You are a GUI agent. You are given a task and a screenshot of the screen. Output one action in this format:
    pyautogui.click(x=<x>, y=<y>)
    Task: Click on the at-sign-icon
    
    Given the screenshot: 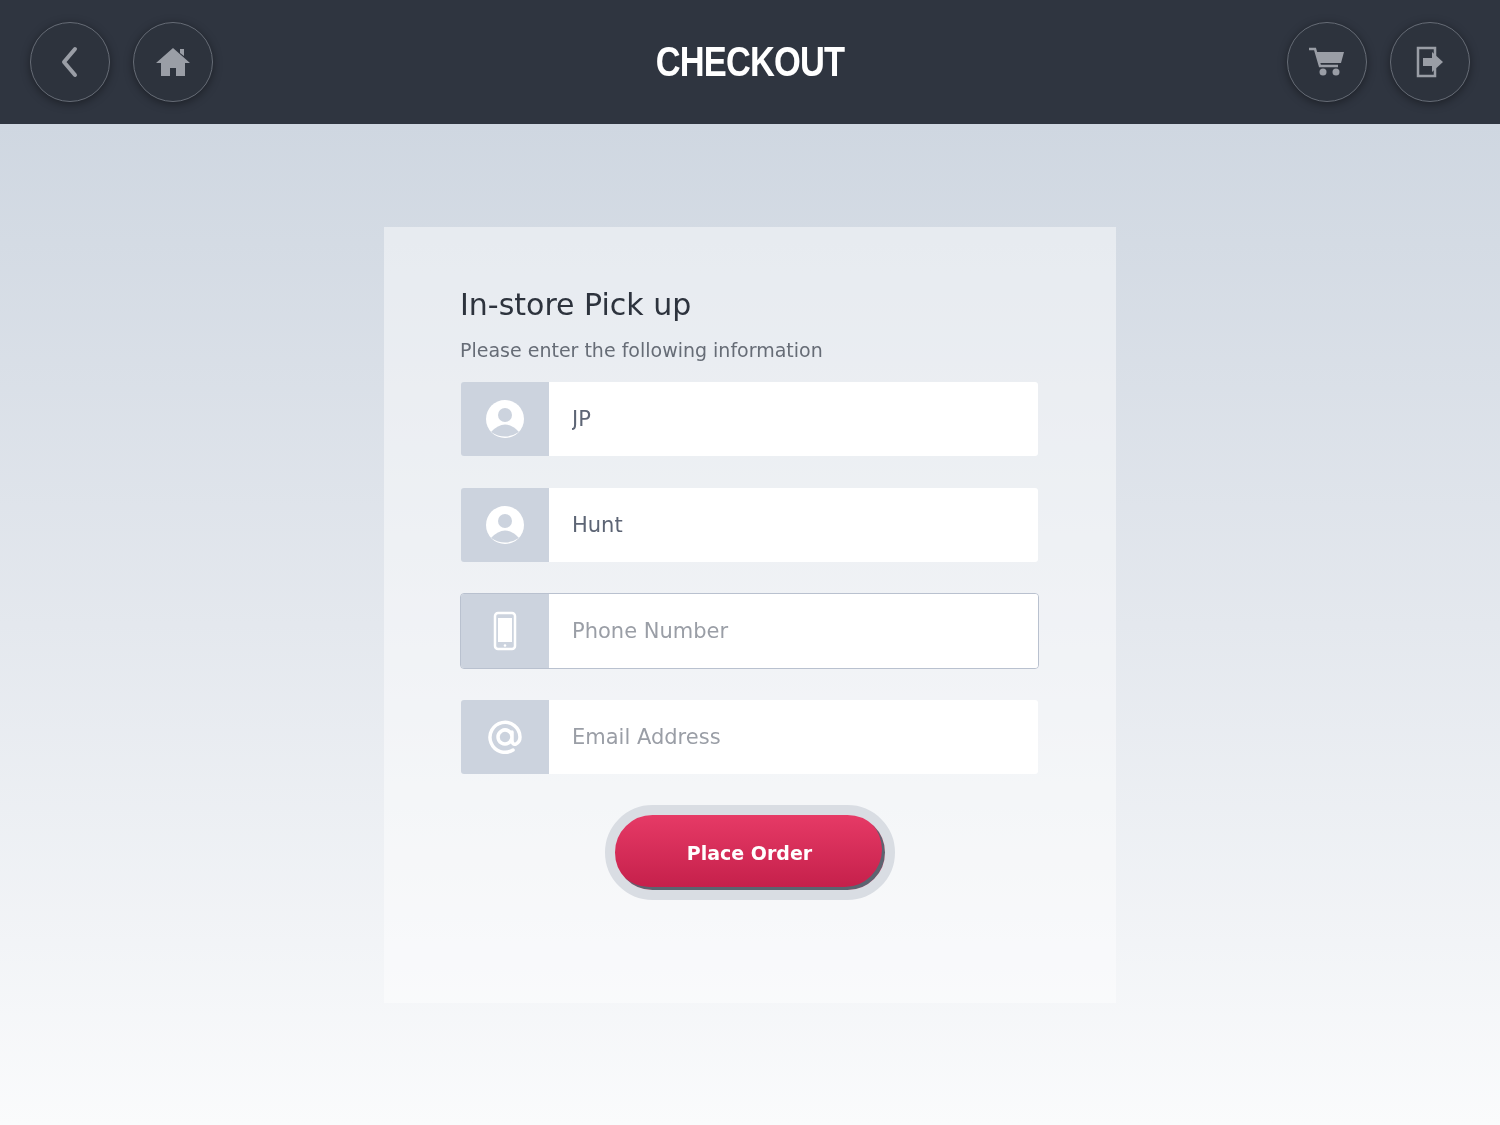 What is the action you would take?
    pyautogui.click(x=505, y=737)
    